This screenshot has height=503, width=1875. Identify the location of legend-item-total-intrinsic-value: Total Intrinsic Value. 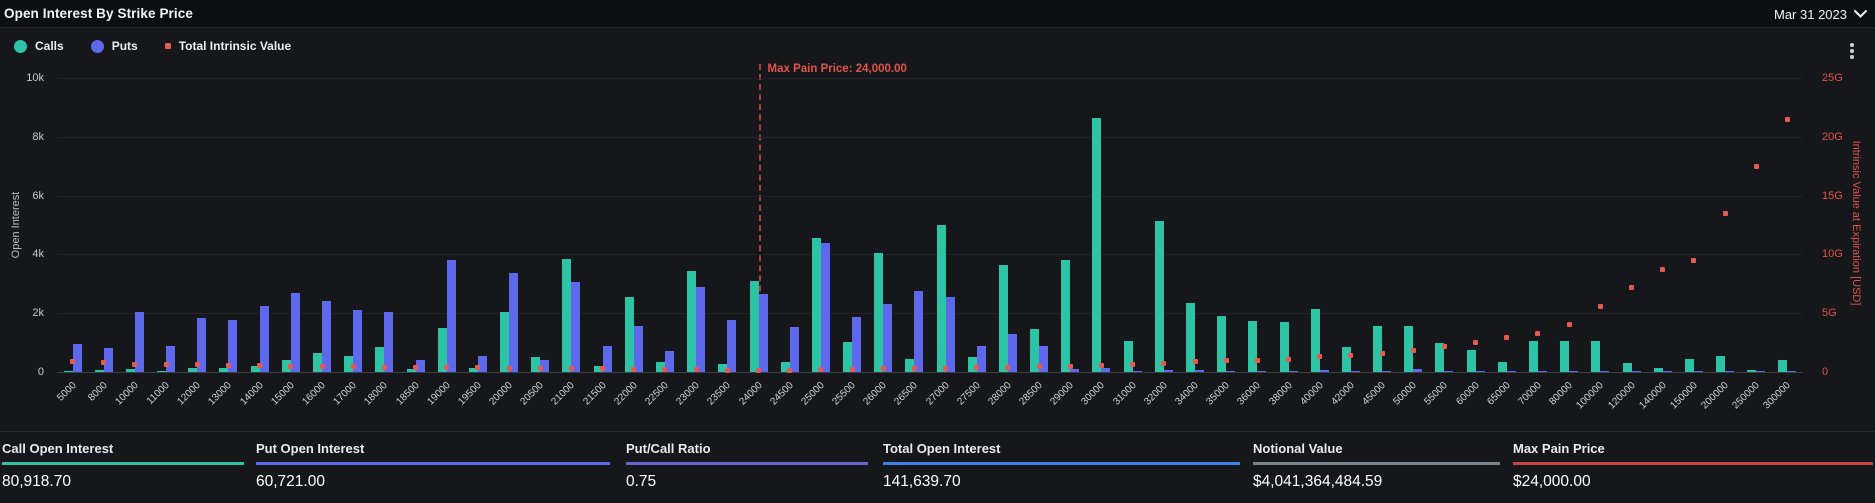
(227, 46).